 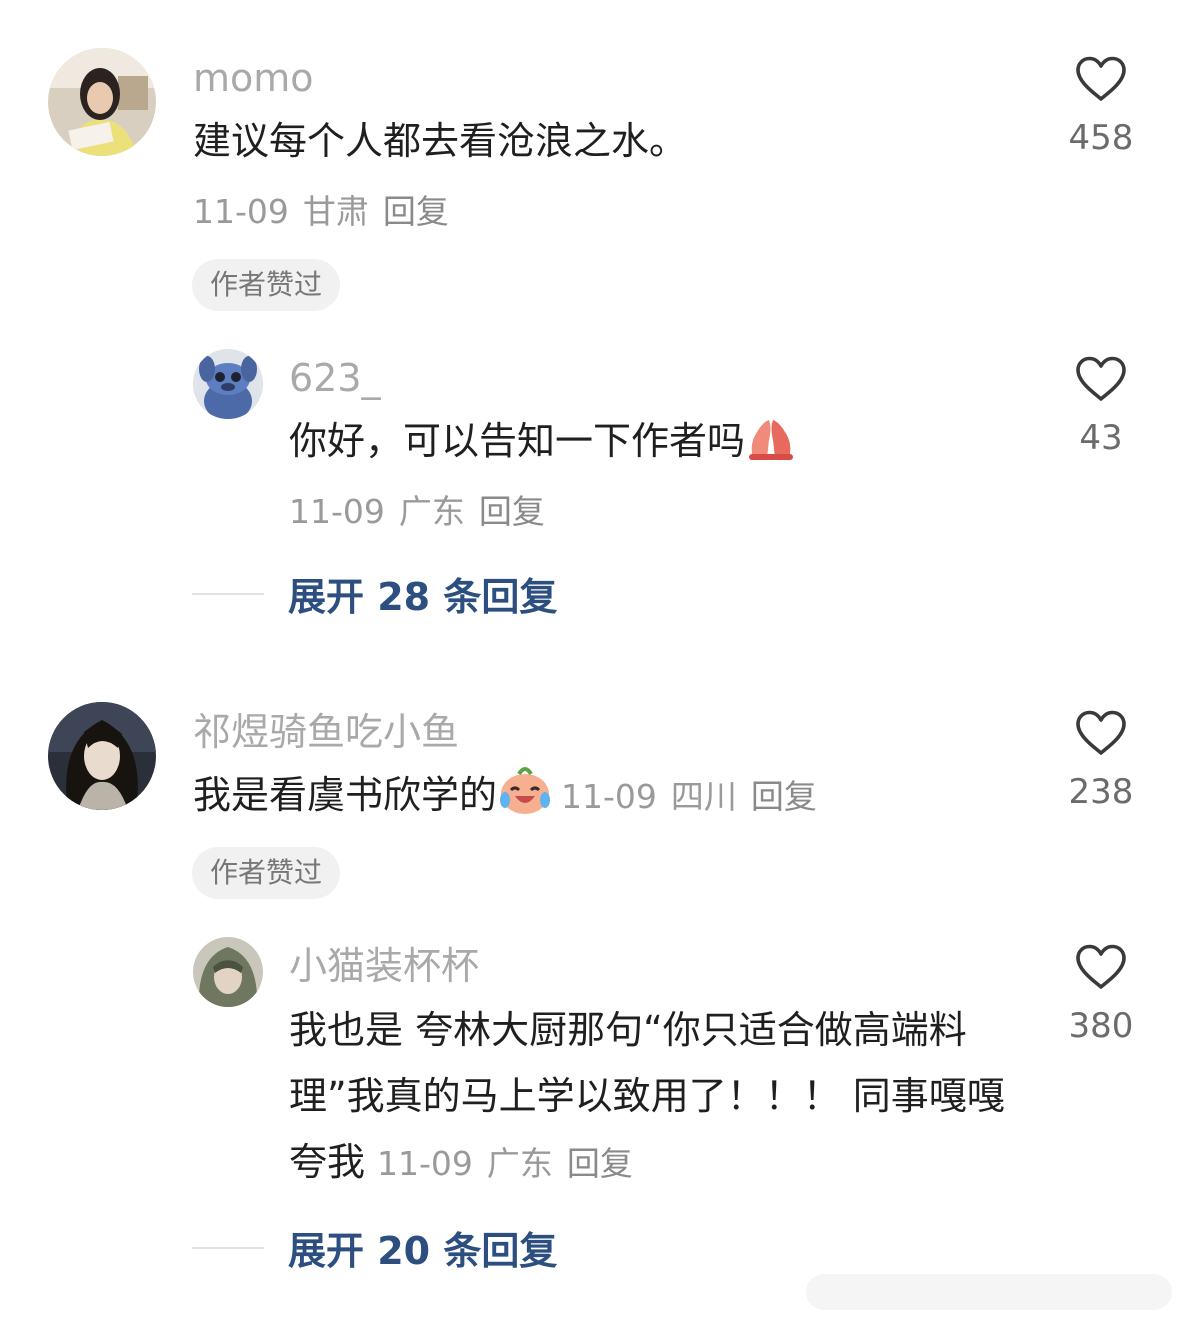 What do you see at coordinates (1101, 761) in the screenshot?
I see `like-button: 238` at bounding box center [1101, 761].